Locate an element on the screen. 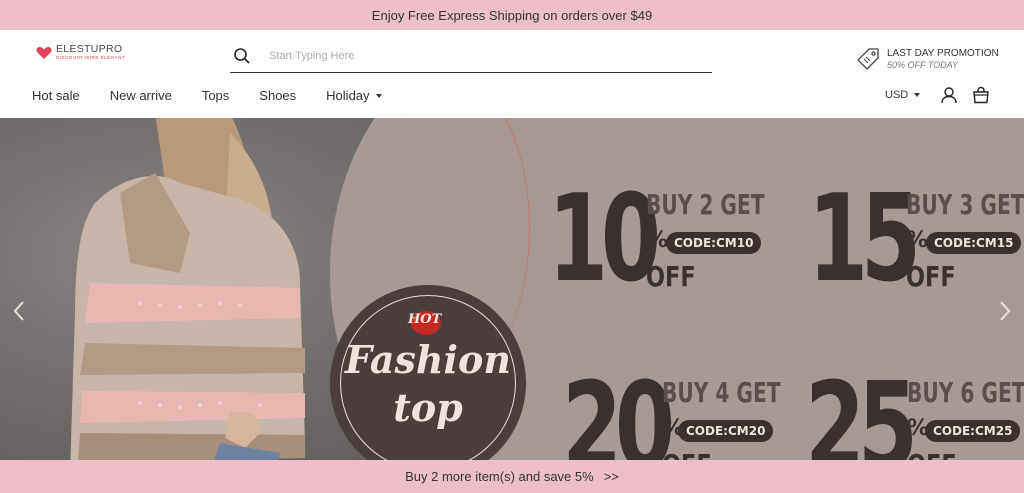 This screenshot has width=1024, height=493. price-tag-icon is located at coordinates (868, 59).